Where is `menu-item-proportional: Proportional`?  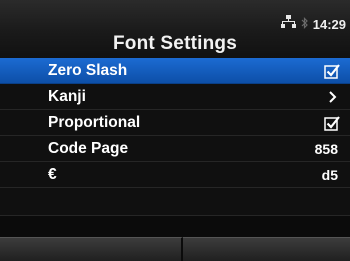 menu-item-proportional: Proportional is located at coordinates (175, 123).